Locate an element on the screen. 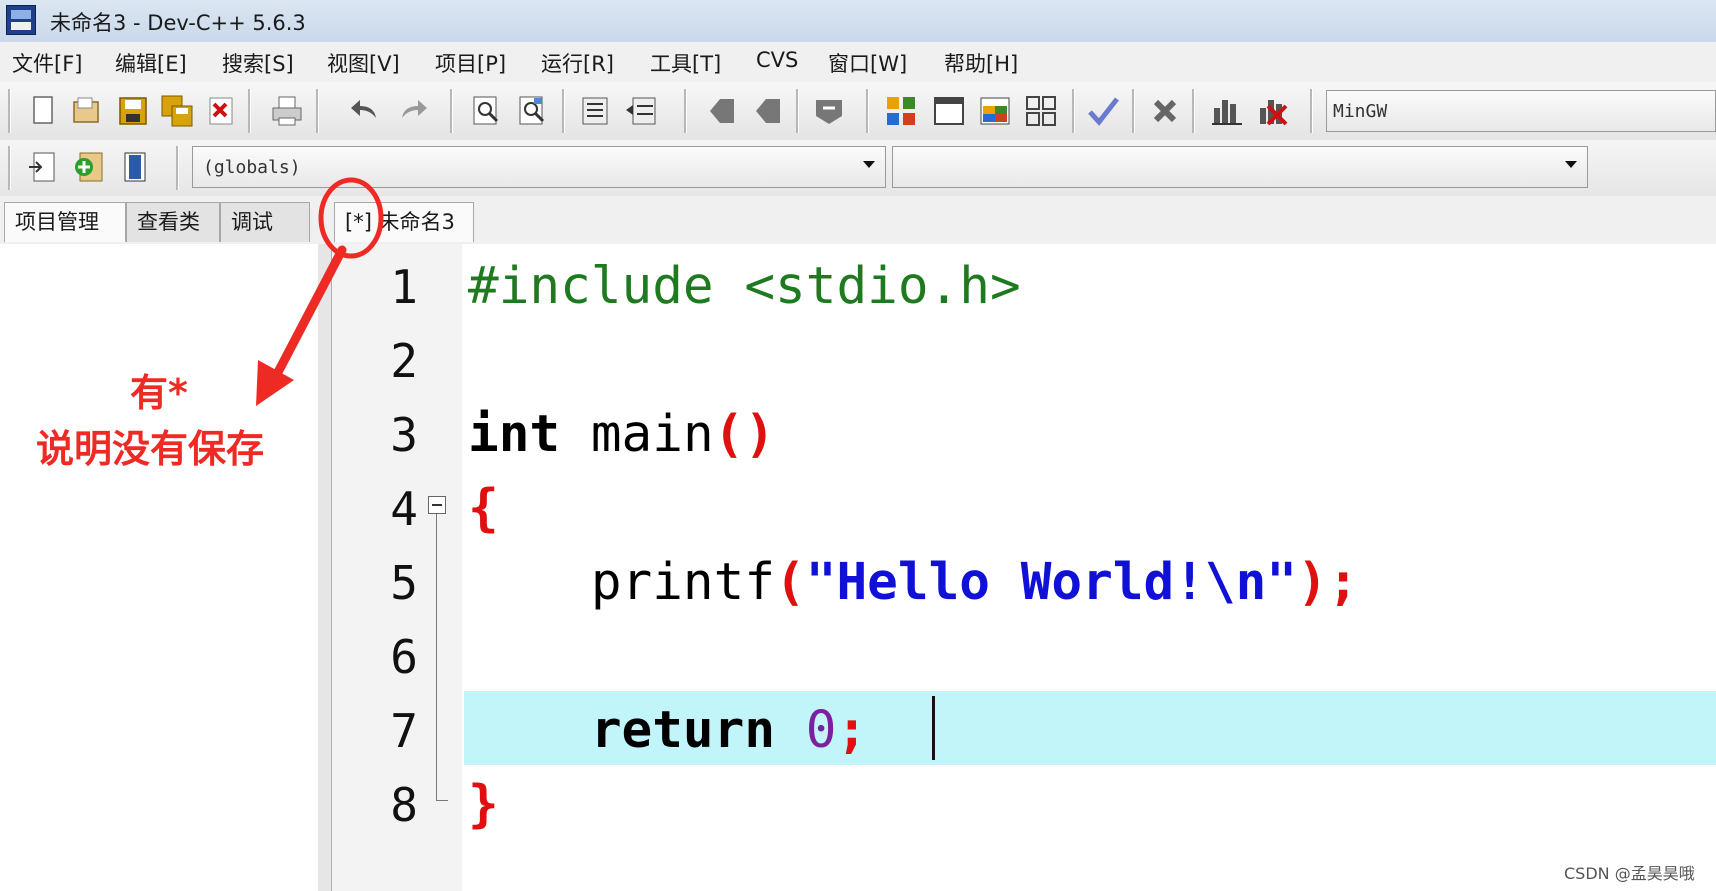 This screenshot has width=1716, height=891. annotation-arrowhead is located at coordinates (275, 383).